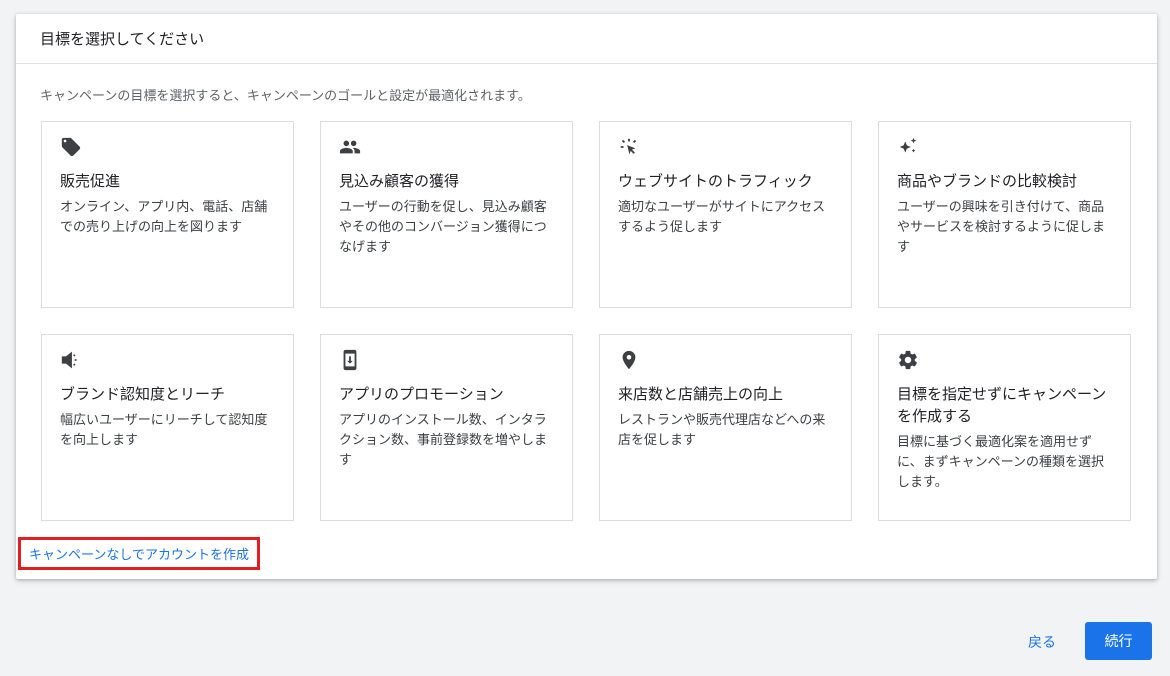  I want to click on goal-description: オンライン、アプリ内、電話、店舗での売り上げの向上を図ります, so click(164, 217).